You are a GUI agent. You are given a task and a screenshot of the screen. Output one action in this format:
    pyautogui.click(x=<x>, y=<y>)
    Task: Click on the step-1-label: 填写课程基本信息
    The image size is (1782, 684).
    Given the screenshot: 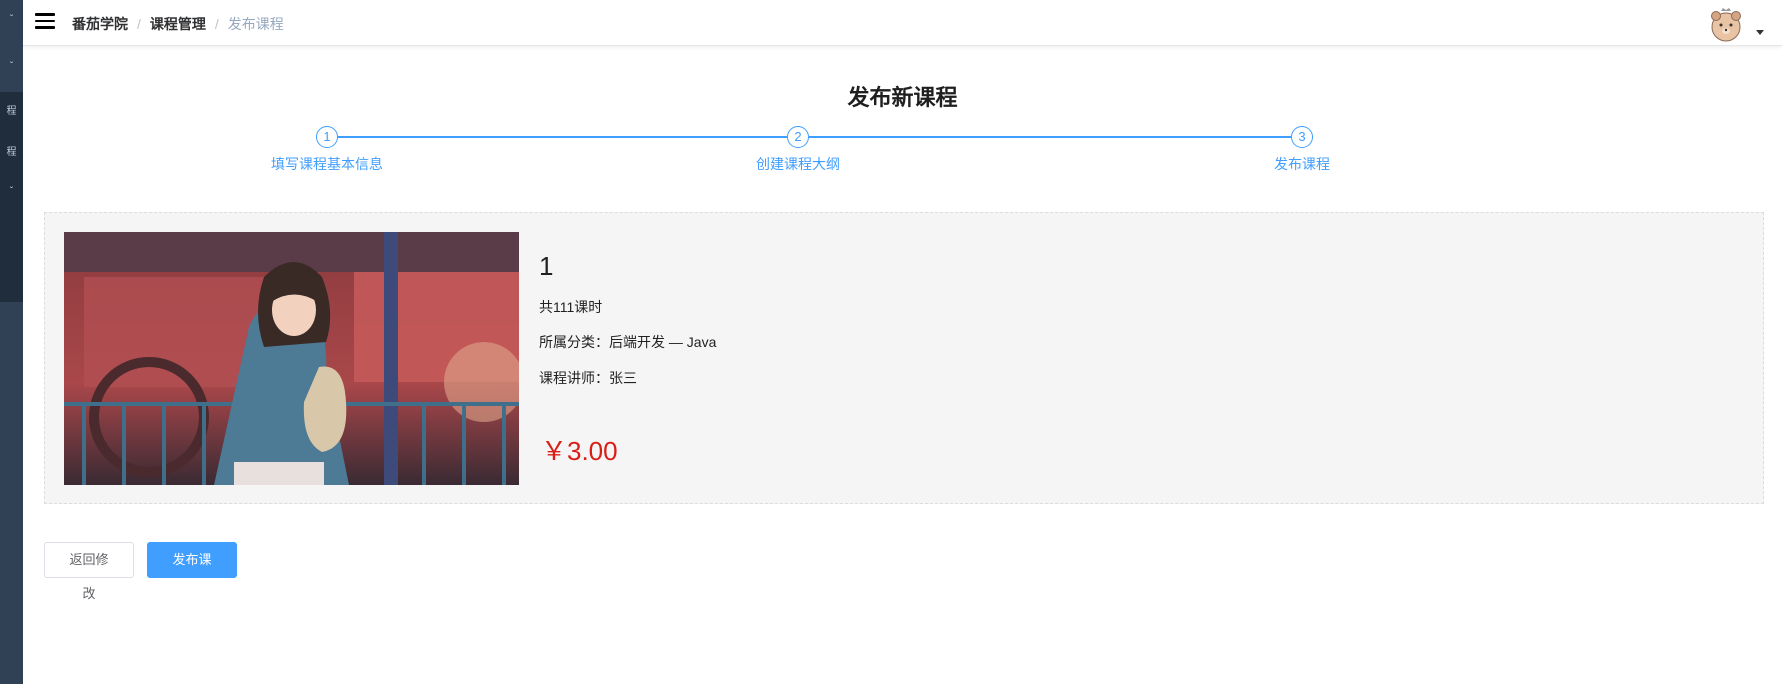 What is the action you would take?
    pyautogui.click(x=327, y=164)
    